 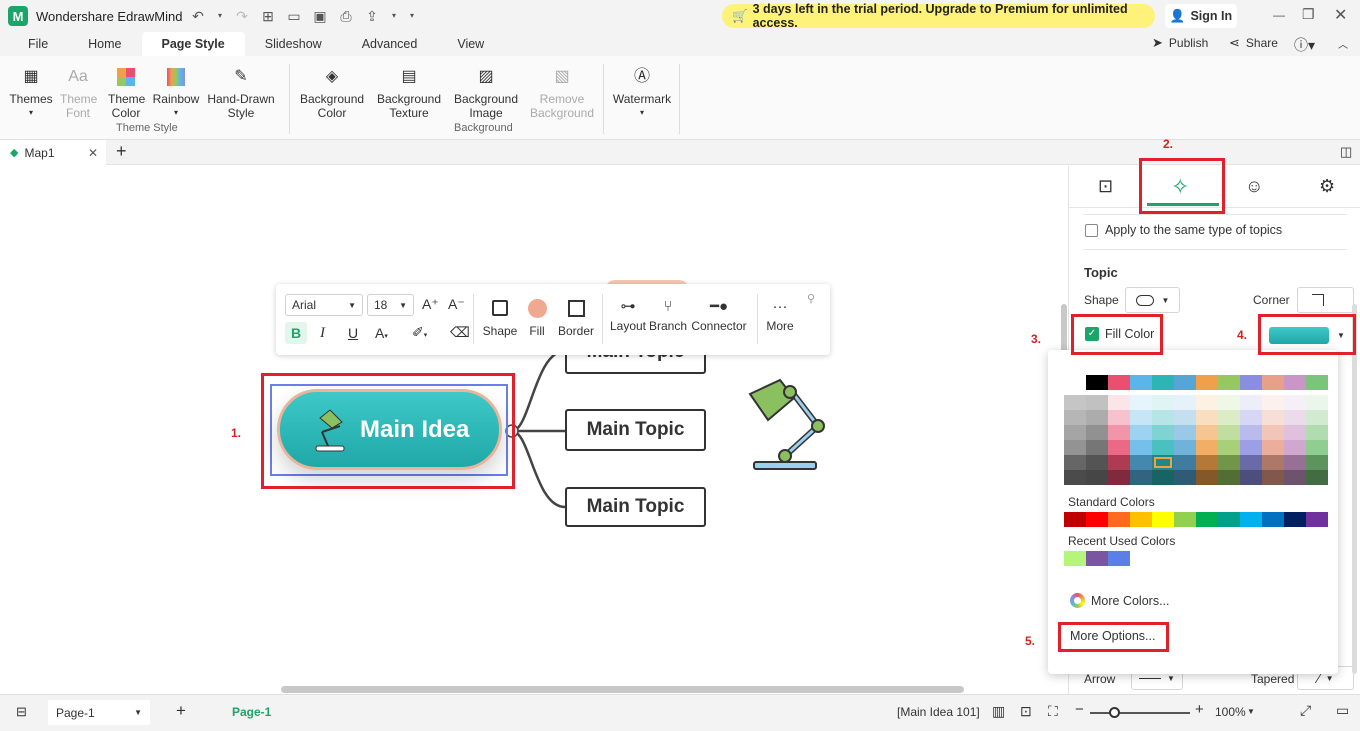 What do you see at coordinates (719, 316) in the screenshot?
I see `connector-button: ━● Connector` at bounding box center [719, 316].